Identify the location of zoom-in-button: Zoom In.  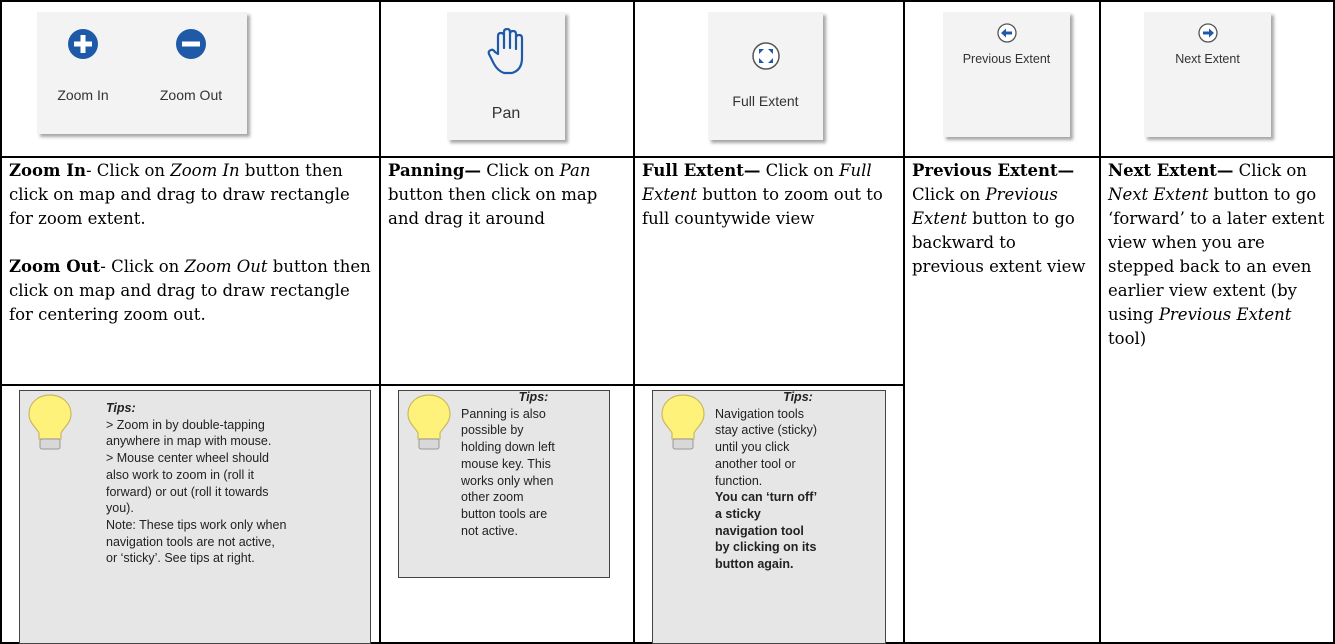
(83, 64).